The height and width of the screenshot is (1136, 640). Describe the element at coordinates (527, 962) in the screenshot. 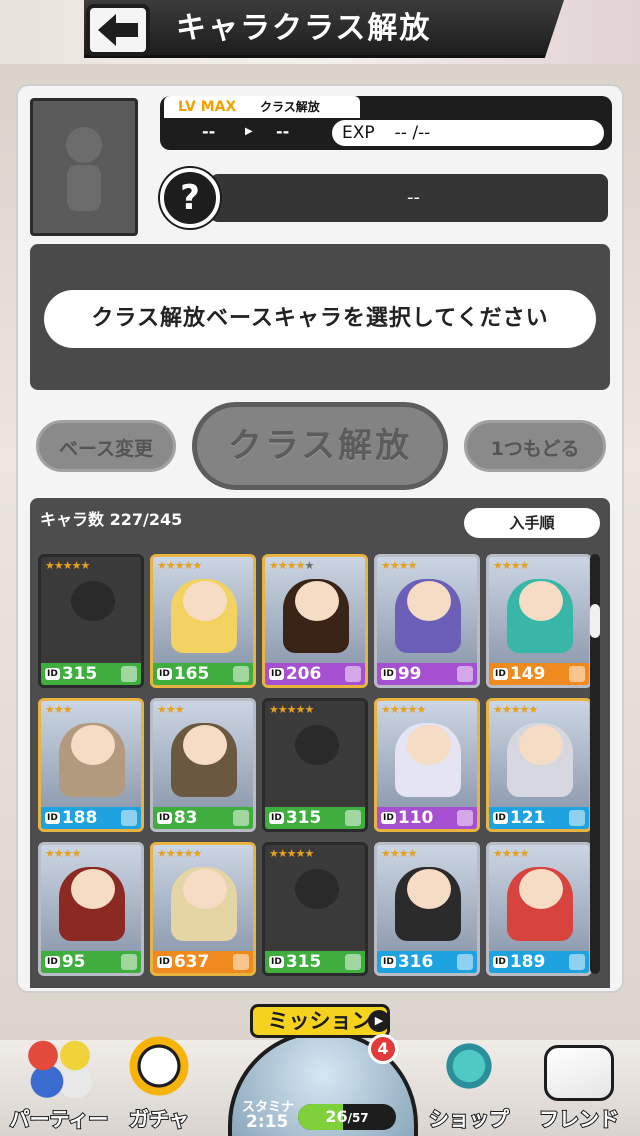

I see `character-id: 189` at that location.